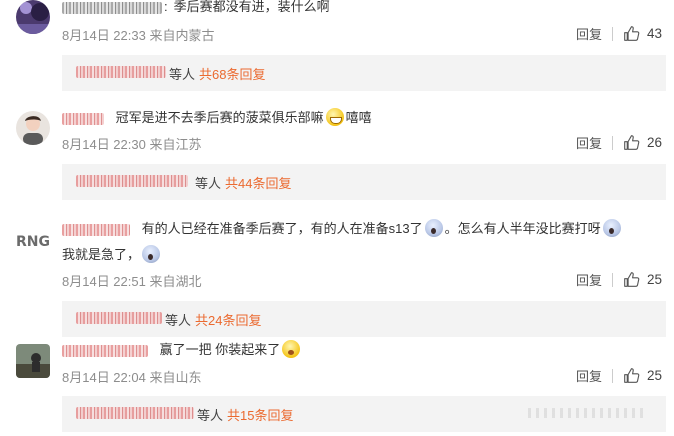 This screenshot has width=674, height=436. Describe the element at coordinates (104, 144) in the screenshot. I see `comment-date: 8月14日 22:30` at that location.